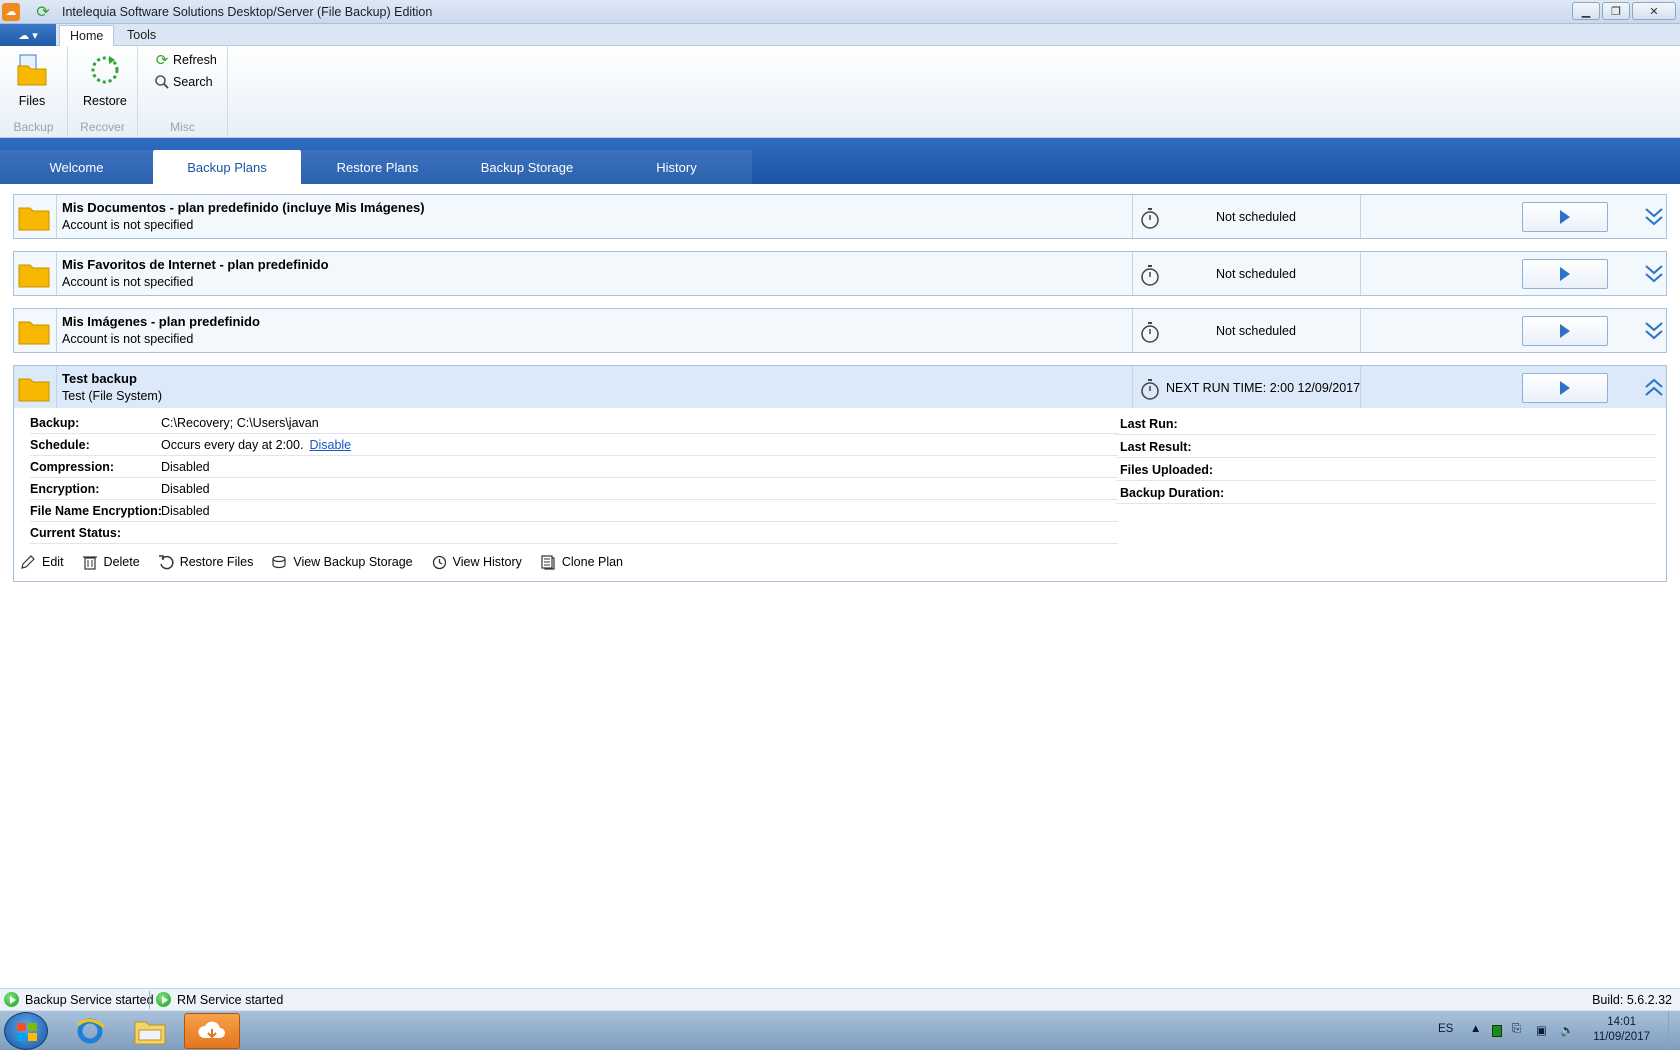 Image resolution: width=1680 pixels, height=1050 pixels. I want to click on detail-key: Current Status:, so click(75, 533).